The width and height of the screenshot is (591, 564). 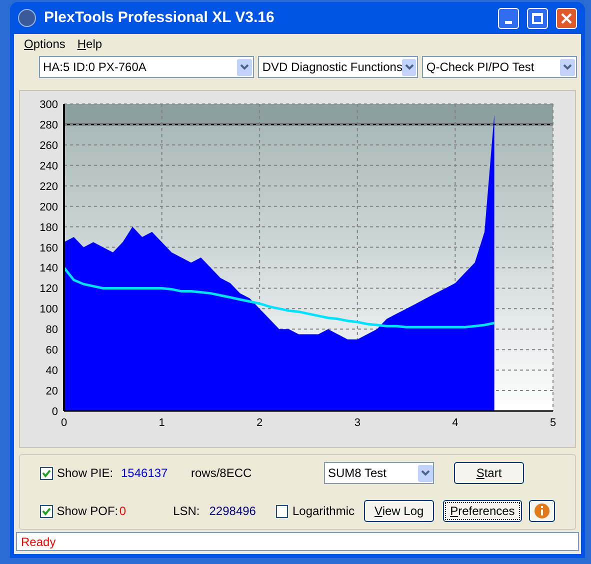 I want to click on logarithmic-label: Logarithmic, so click(x=324, y=511).